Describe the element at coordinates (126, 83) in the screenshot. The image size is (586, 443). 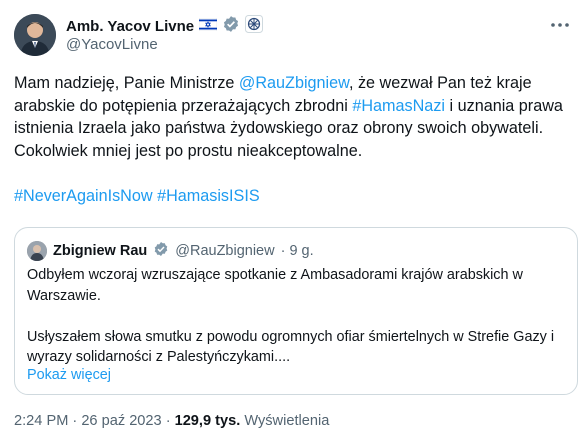
I see `tweet-text-part: Mam nadzieję, Panie Ministrze` at that location.